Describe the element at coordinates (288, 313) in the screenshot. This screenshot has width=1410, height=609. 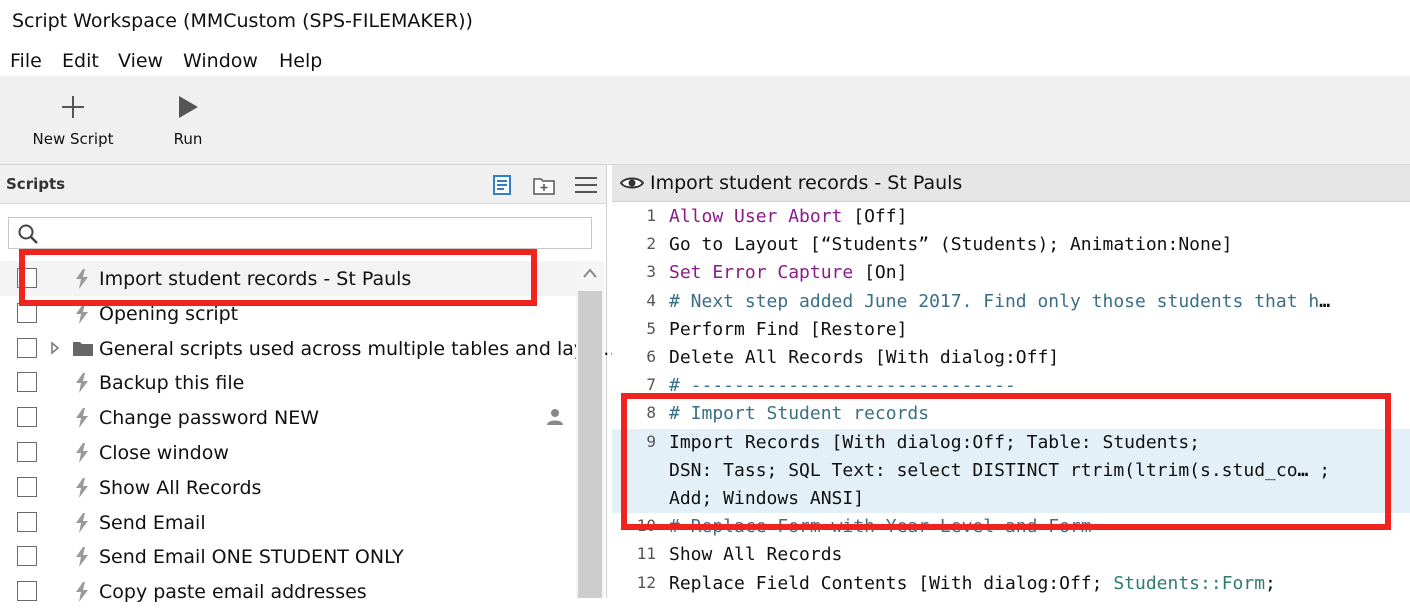
I see `script-list-item: Opening script` at that location.